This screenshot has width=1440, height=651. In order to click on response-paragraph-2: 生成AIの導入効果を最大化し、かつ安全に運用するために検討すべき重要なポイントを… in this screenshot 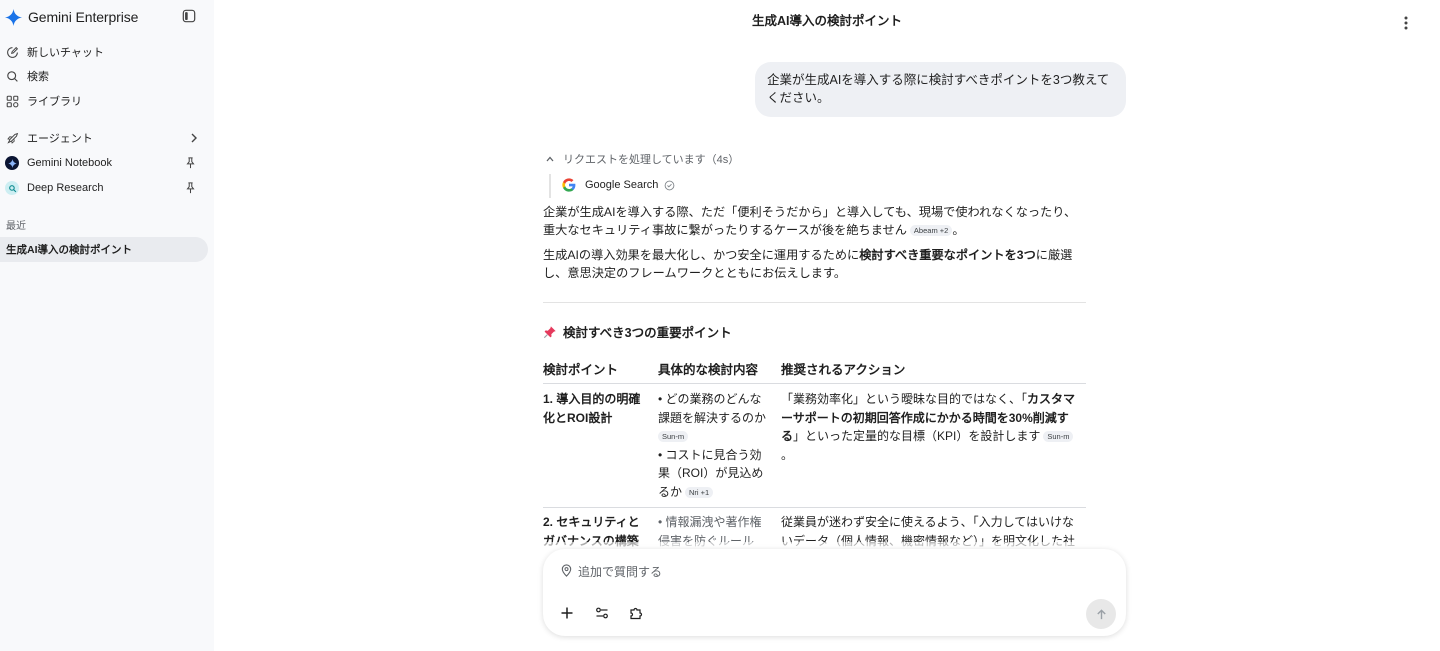, I will do `click(815, 264)`.